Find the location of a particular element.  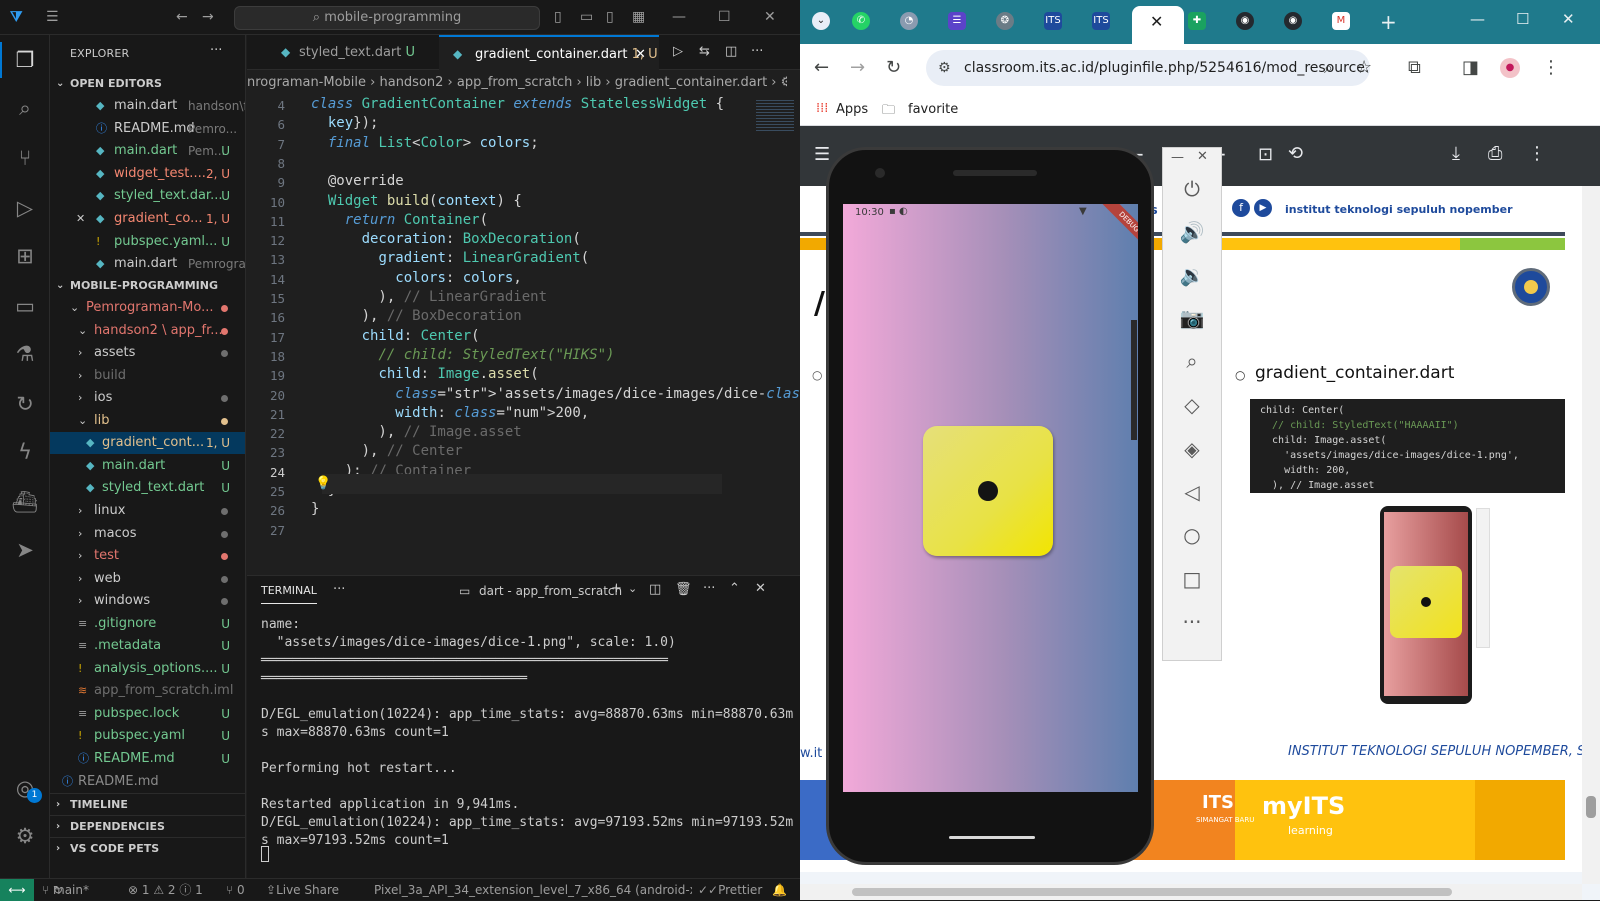

open-editor-item: ✕ ◆ gradient_co... 1, U is located at coordinates (147, 219).